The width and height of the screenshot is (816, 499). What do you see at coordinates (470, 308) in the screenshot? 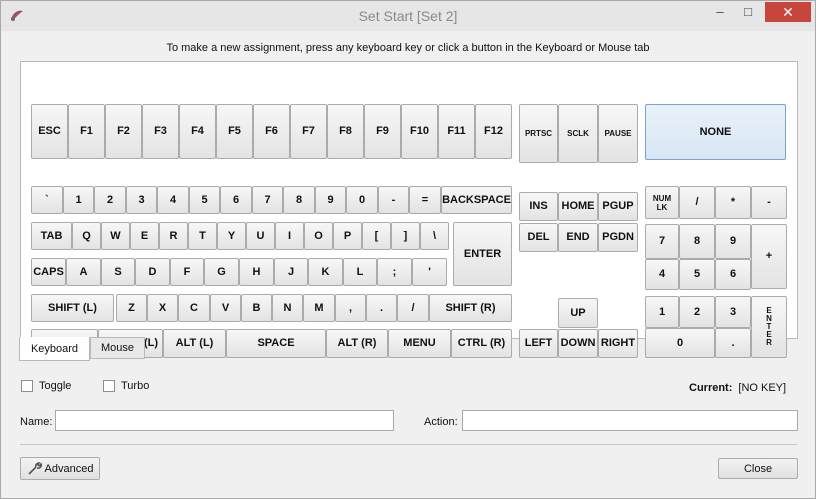
I see `key-shift-right: SHIFT (R)` at bounding box center [470, 308].